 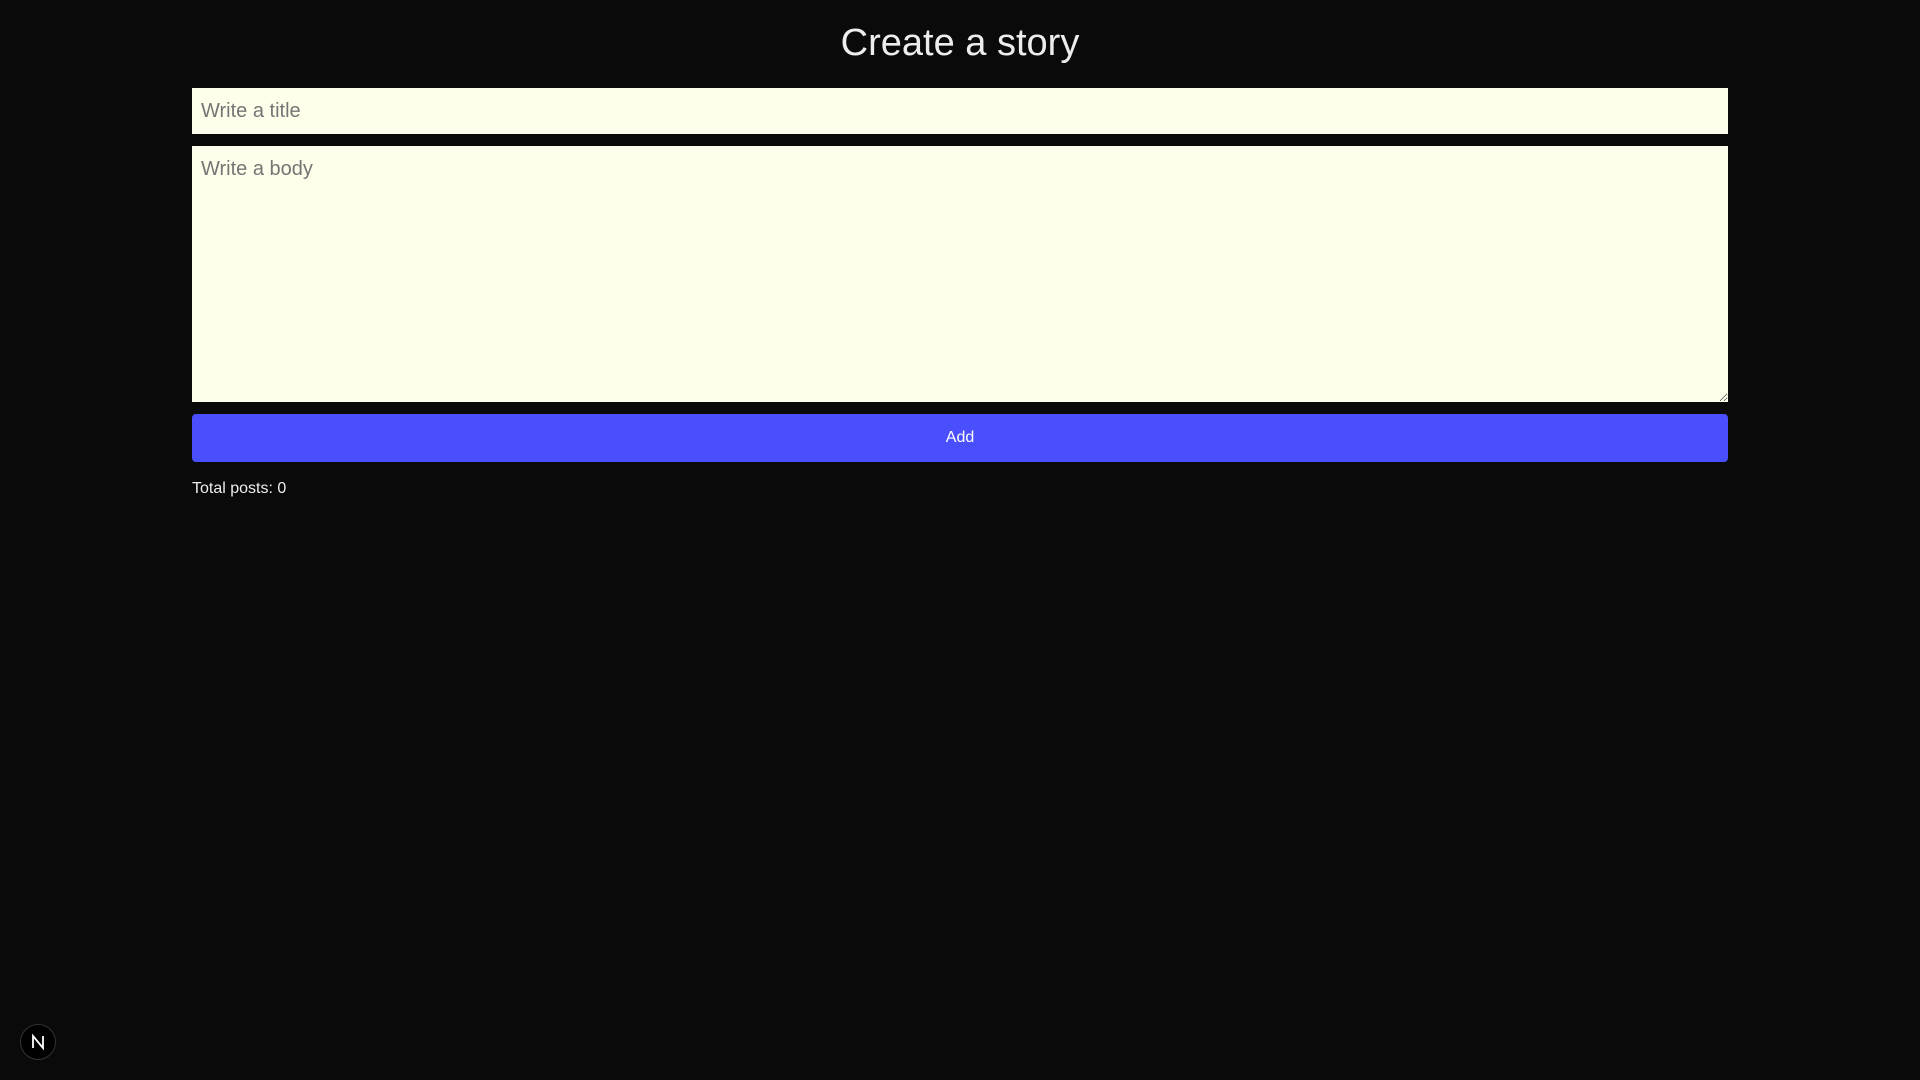 What do you see at coordinates (239, 488) in the screenshot?
I see `total-posts-count: Total posts: 0` at bounding box center [239, 488].